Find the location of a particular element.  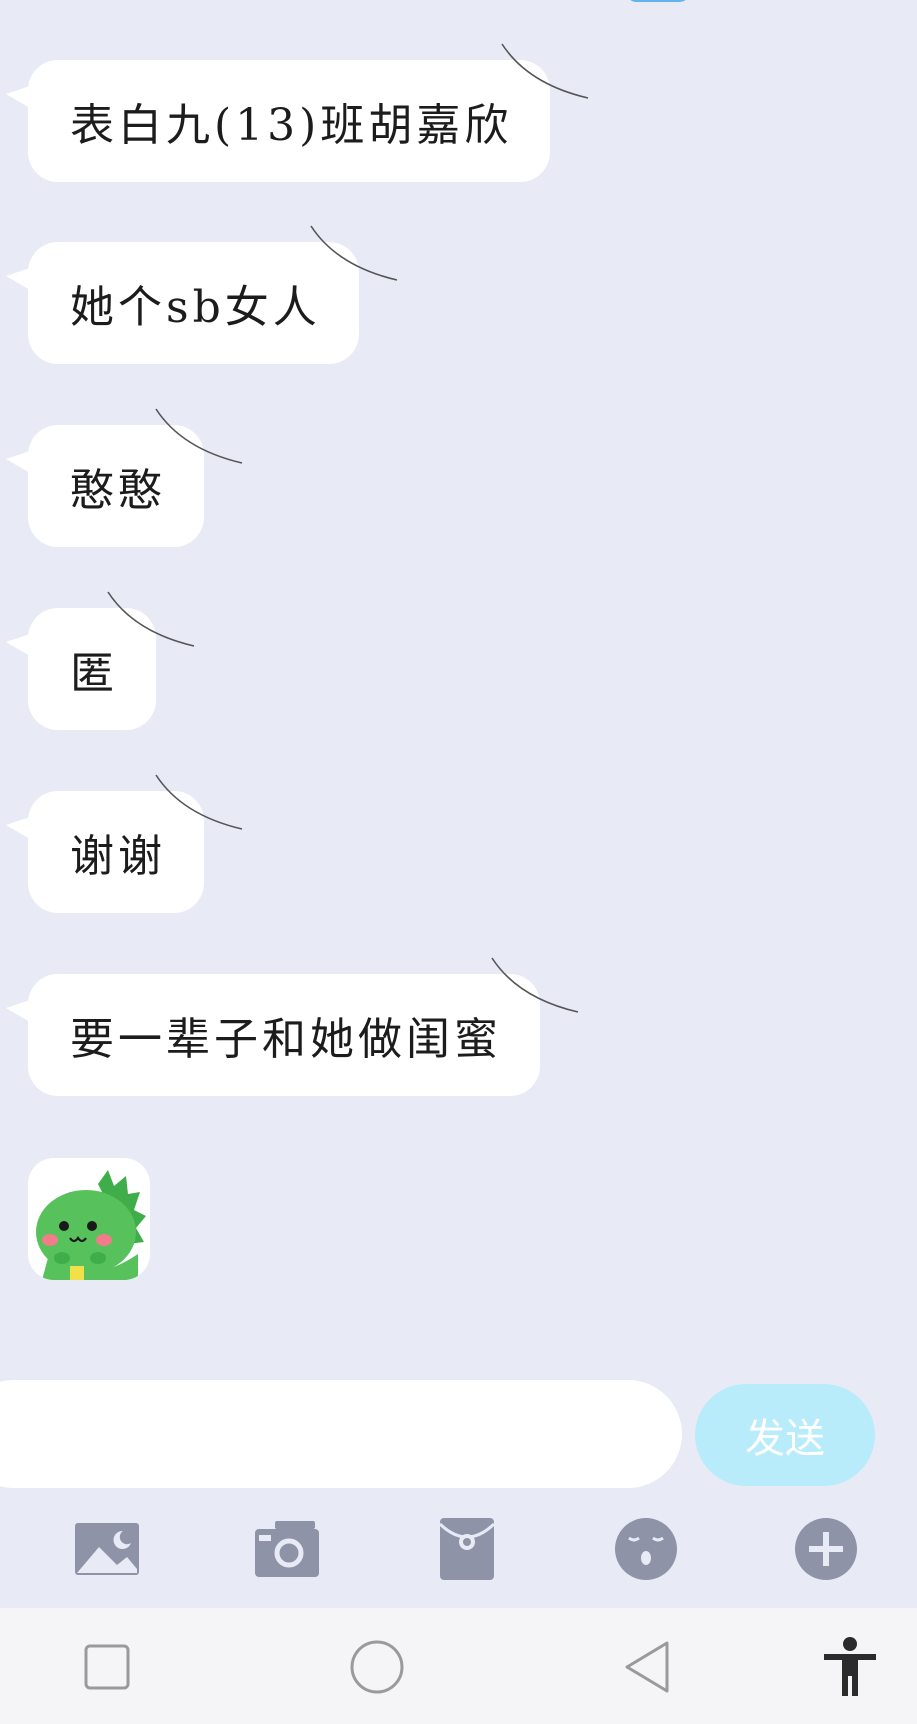

red-packet-button is located at coordinates (467, 1549).